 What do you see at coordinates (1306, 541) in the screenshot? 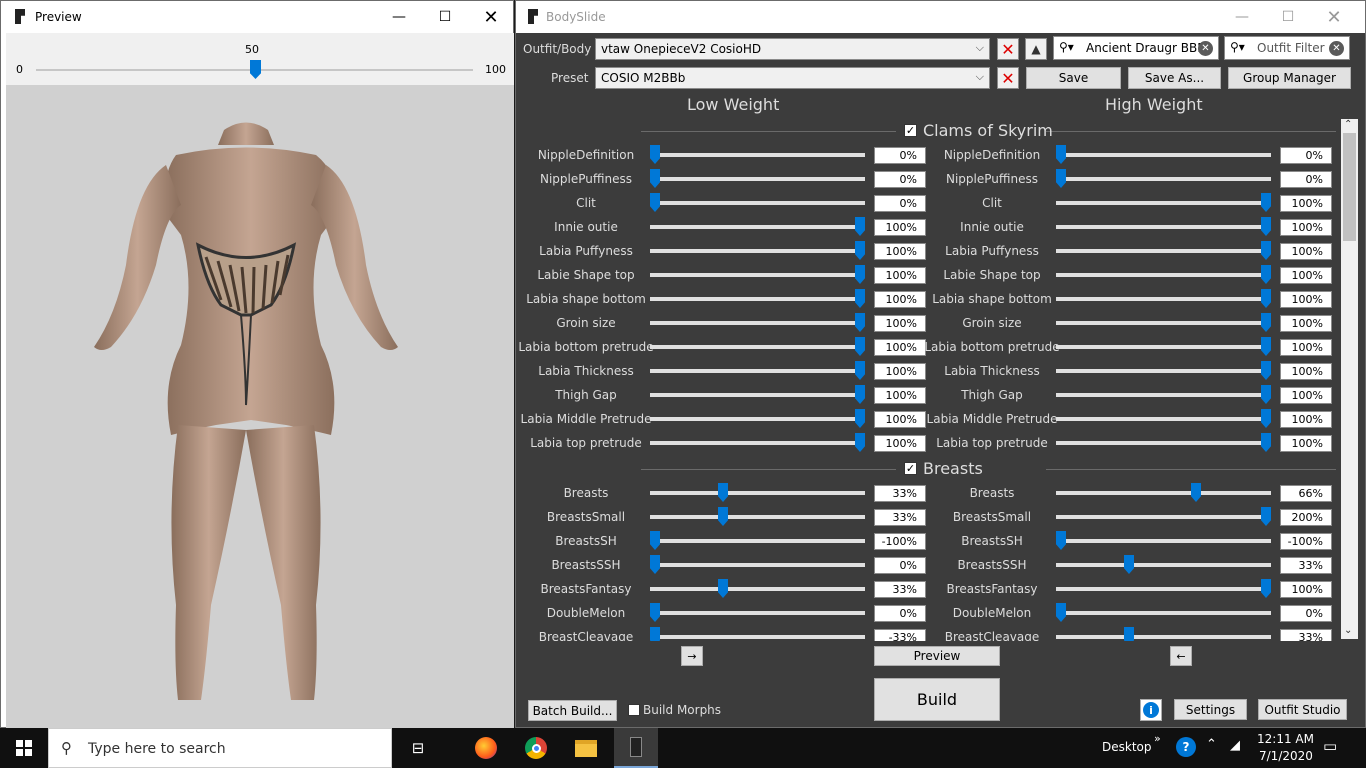
I see `slider-value-high: -100%` at bounding box center [1306, 541].